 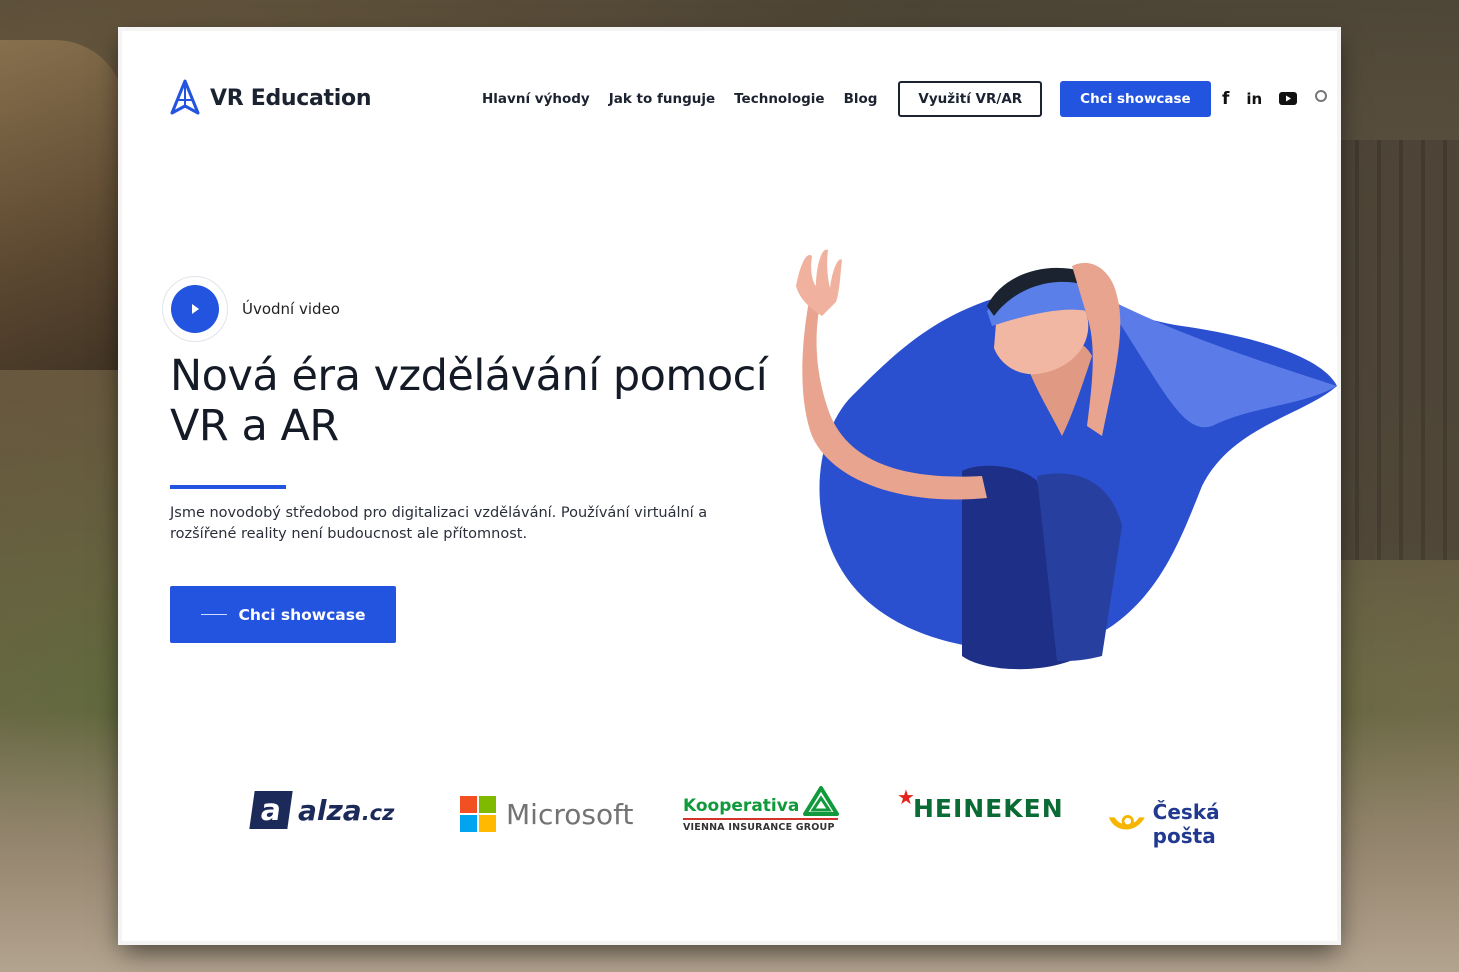 What do you see at coordinates (62, 205) in the screenshot?
I see `background-hut` at bounding box center [62, 205].